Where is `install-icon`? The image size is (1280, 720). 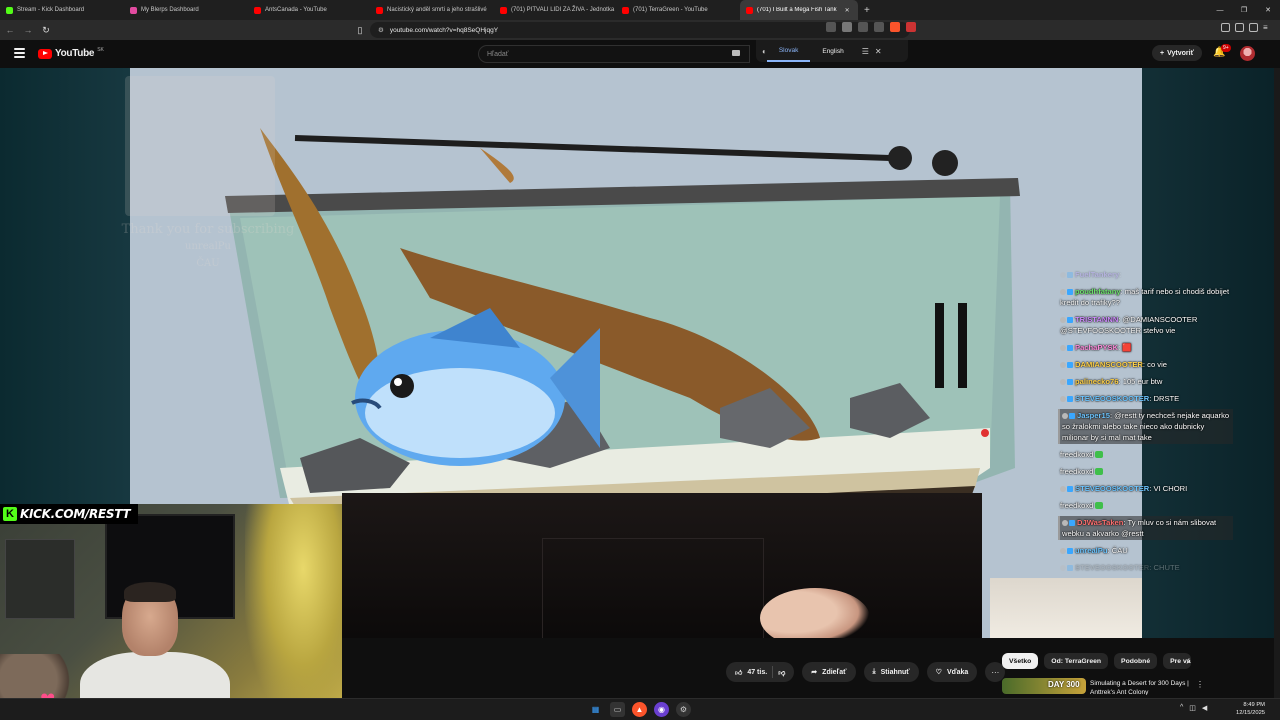
install-icon is located at coordinates (879, 27).